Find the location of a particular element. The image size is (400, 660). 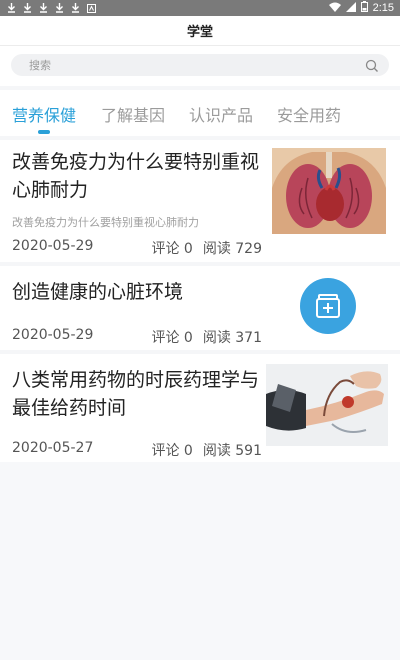

search-field is located at coordinates (200, 65).